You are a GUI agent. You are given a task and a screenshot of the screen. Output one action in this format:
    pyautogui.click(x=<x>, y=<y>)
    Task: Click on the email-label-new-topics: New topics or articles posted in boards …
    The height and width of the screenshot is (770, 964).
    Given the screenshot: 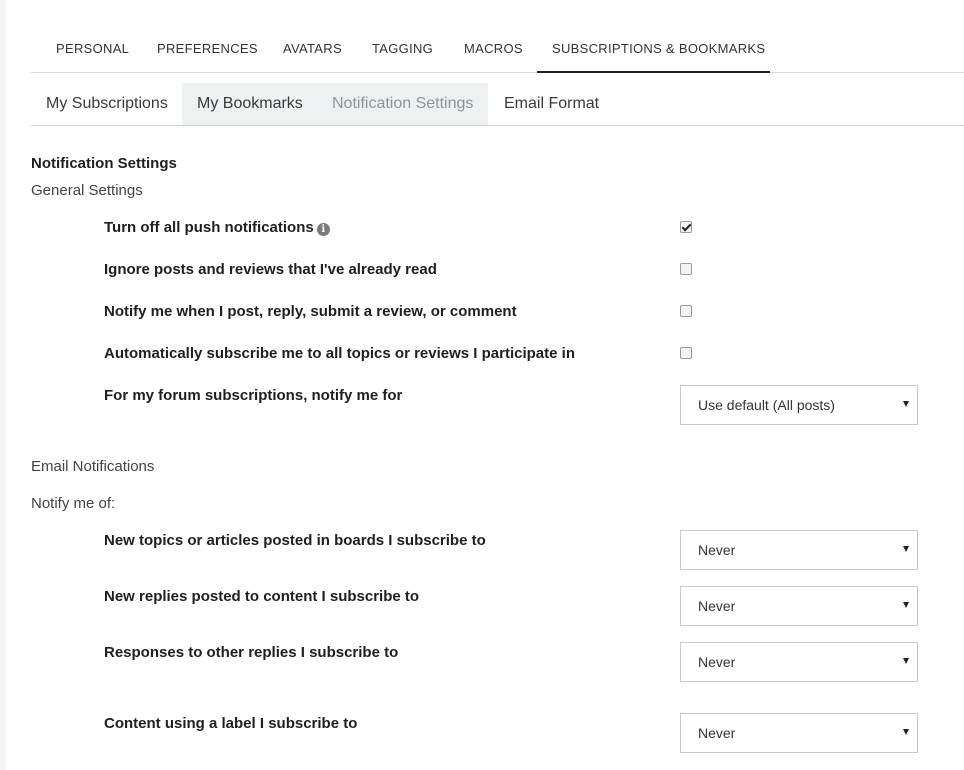 What is the action you would take?
    pyautogui.click(x=295, y=540)
    